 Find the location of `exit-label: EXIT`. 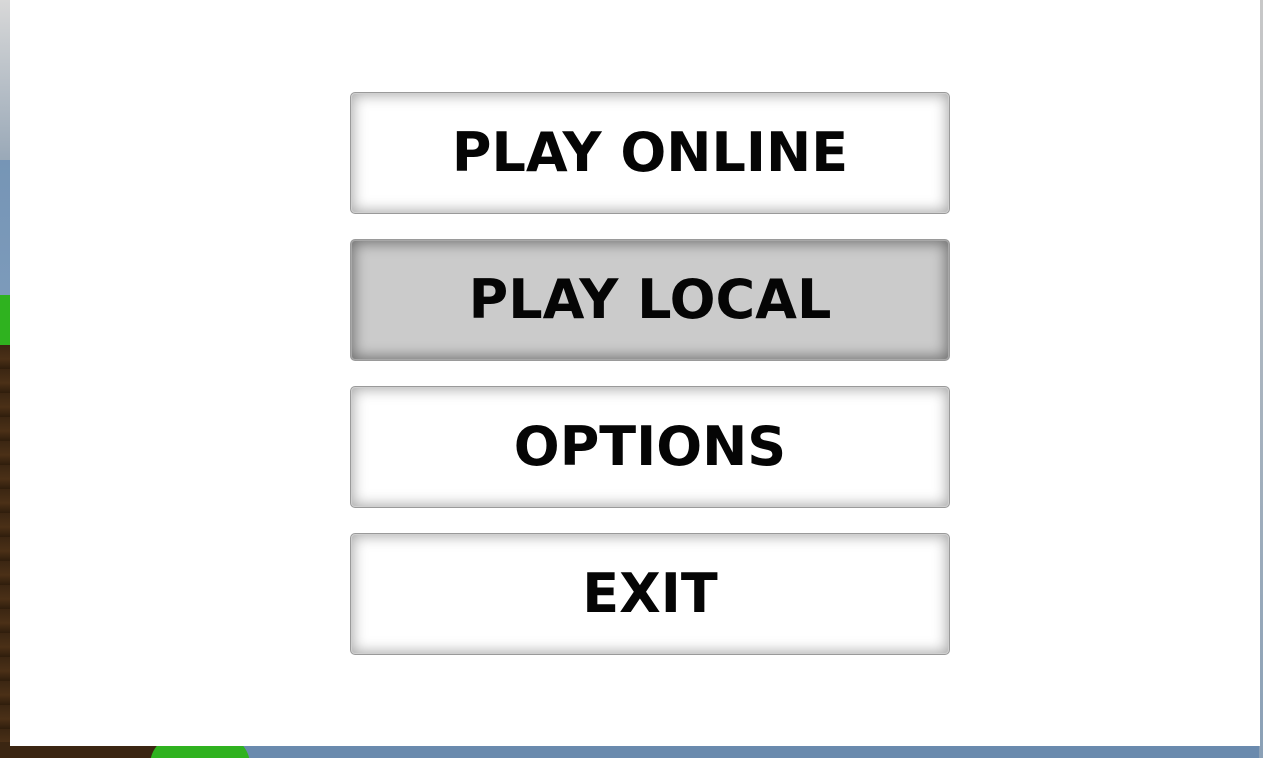

exit-label: EXIT is located at coordinates (650, 593).